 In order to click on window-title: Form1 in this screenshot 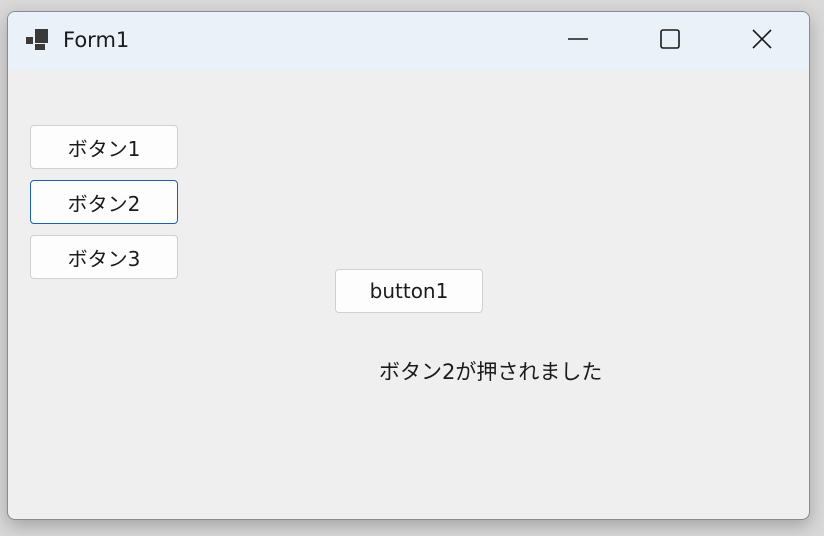, I will do `click(96, 40)`.